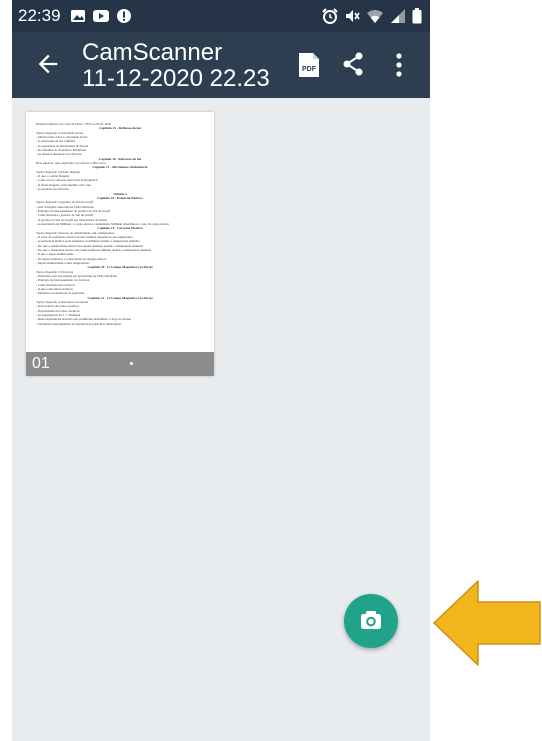 This screenshot has width=542, height=741. I want to click on more-vert-icon, so click(399, 65).